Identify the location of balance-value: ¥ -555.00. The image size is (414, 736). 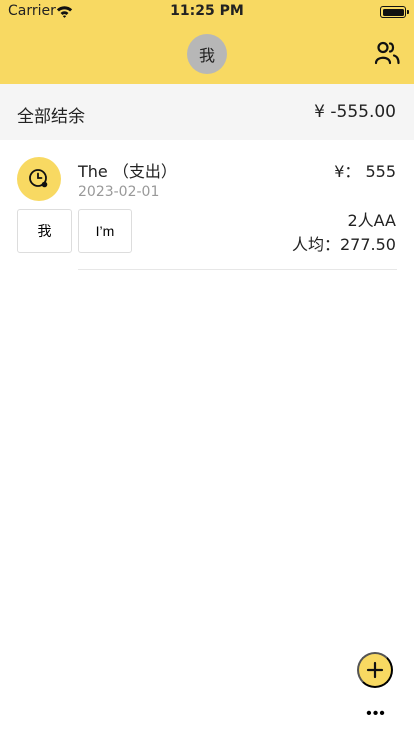
(355, 112).